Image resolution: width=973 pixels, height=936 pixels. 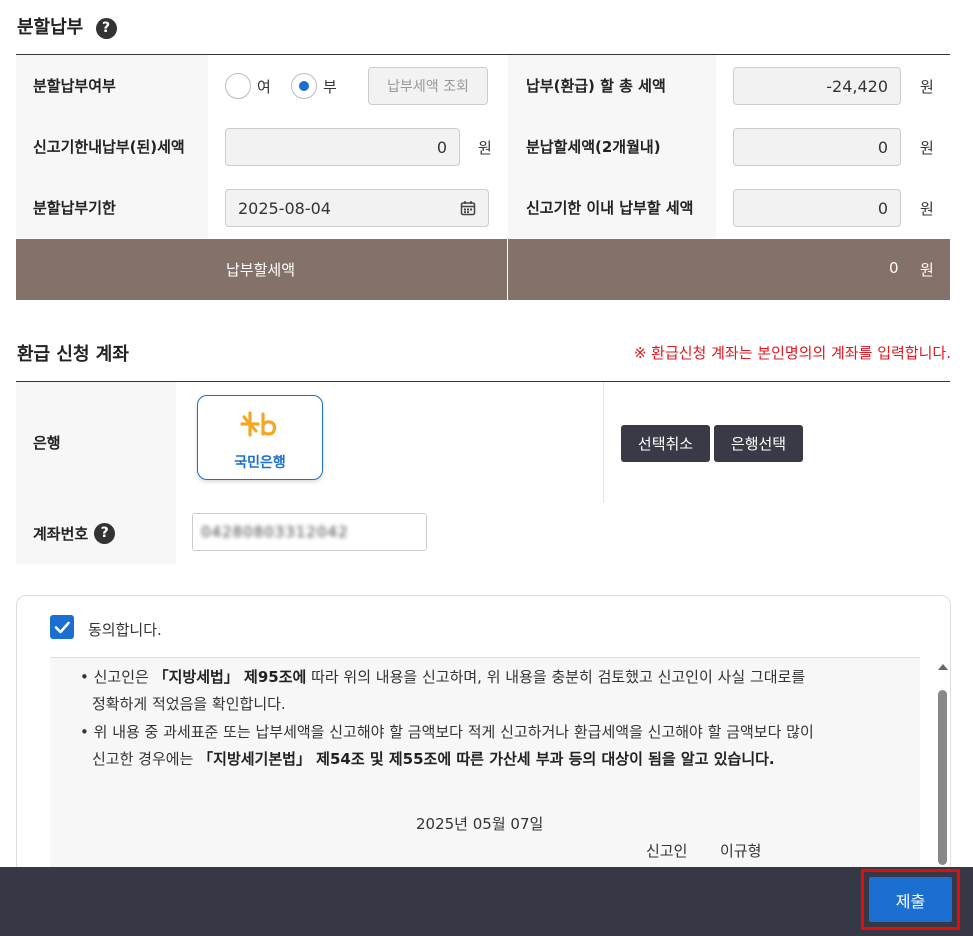 I want to click on account-row: 계좌번호 ? 04280803312042, so click(x=483, y=533).